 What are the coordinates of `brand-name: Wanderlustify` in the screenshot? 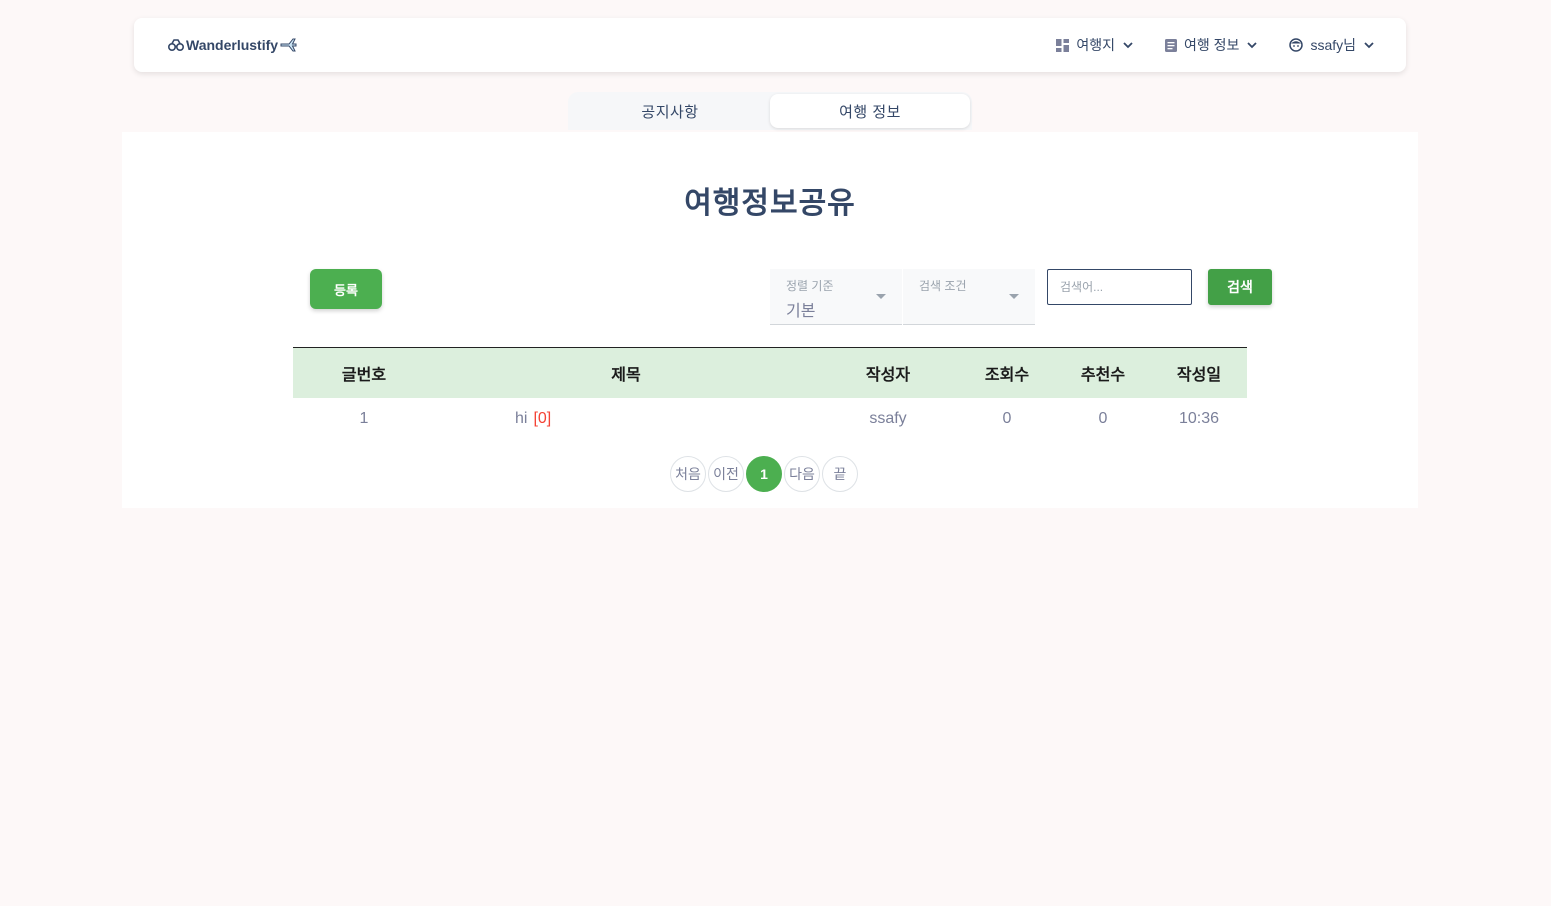 It's located at (232, 45).